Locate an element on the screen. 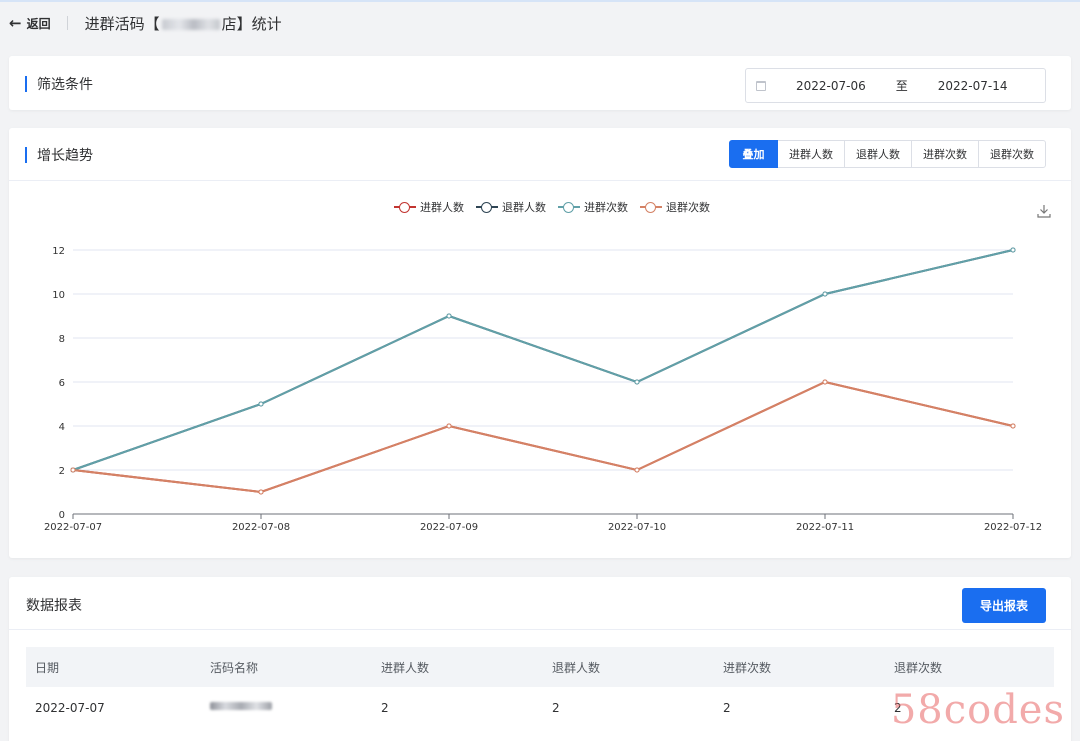 Image resolution: width=1080 pixels, height=741 pixels. divider is located at coordinates (67, 23).